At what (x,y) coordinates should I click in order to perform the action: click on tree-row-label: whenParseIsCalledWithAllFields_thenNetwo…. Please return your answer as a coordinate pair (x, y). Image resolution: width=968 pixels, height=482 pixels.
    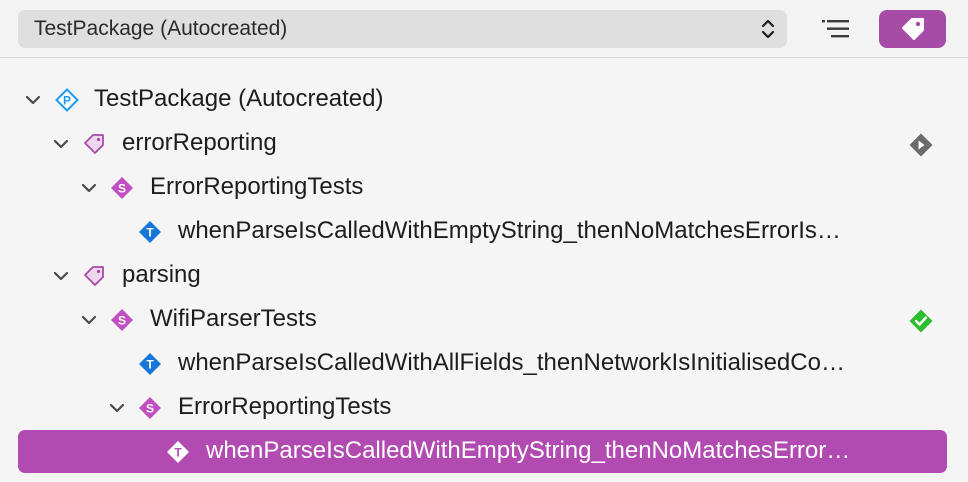
    Looking at the image, I should click on (511, 362).